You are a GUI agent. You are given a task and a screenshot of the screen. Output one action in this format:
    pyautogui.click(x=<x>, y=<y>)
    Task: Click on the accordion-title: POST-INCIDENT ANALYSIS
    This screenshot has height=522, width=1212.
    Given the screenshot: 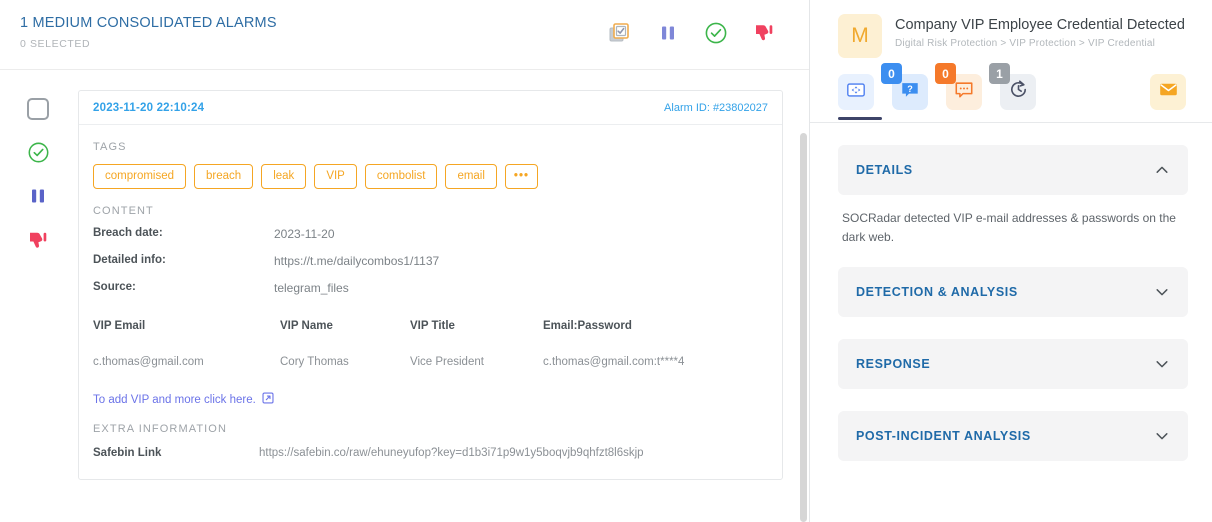 What is the action you would take?
    pyautogui.click(x=943, y=436)
    